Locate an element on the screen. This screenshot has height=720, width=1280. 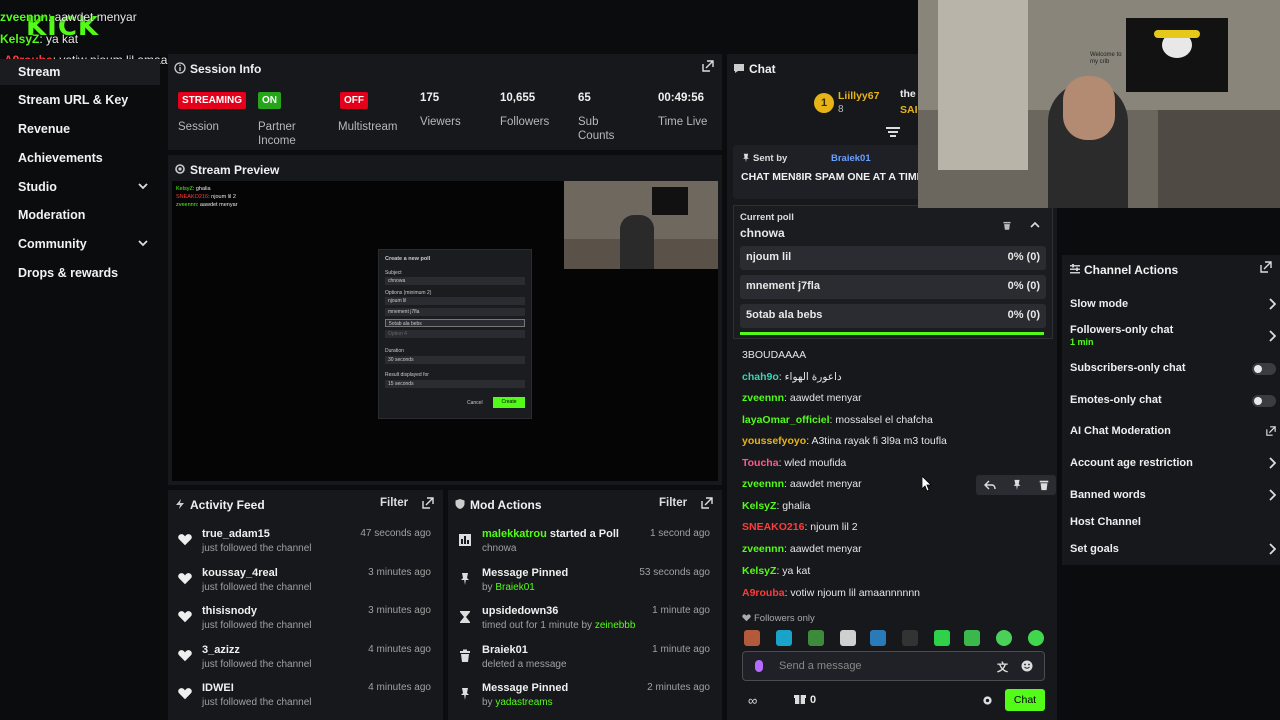
follower-name: true_adam15 is located at coordinates (236, 534).